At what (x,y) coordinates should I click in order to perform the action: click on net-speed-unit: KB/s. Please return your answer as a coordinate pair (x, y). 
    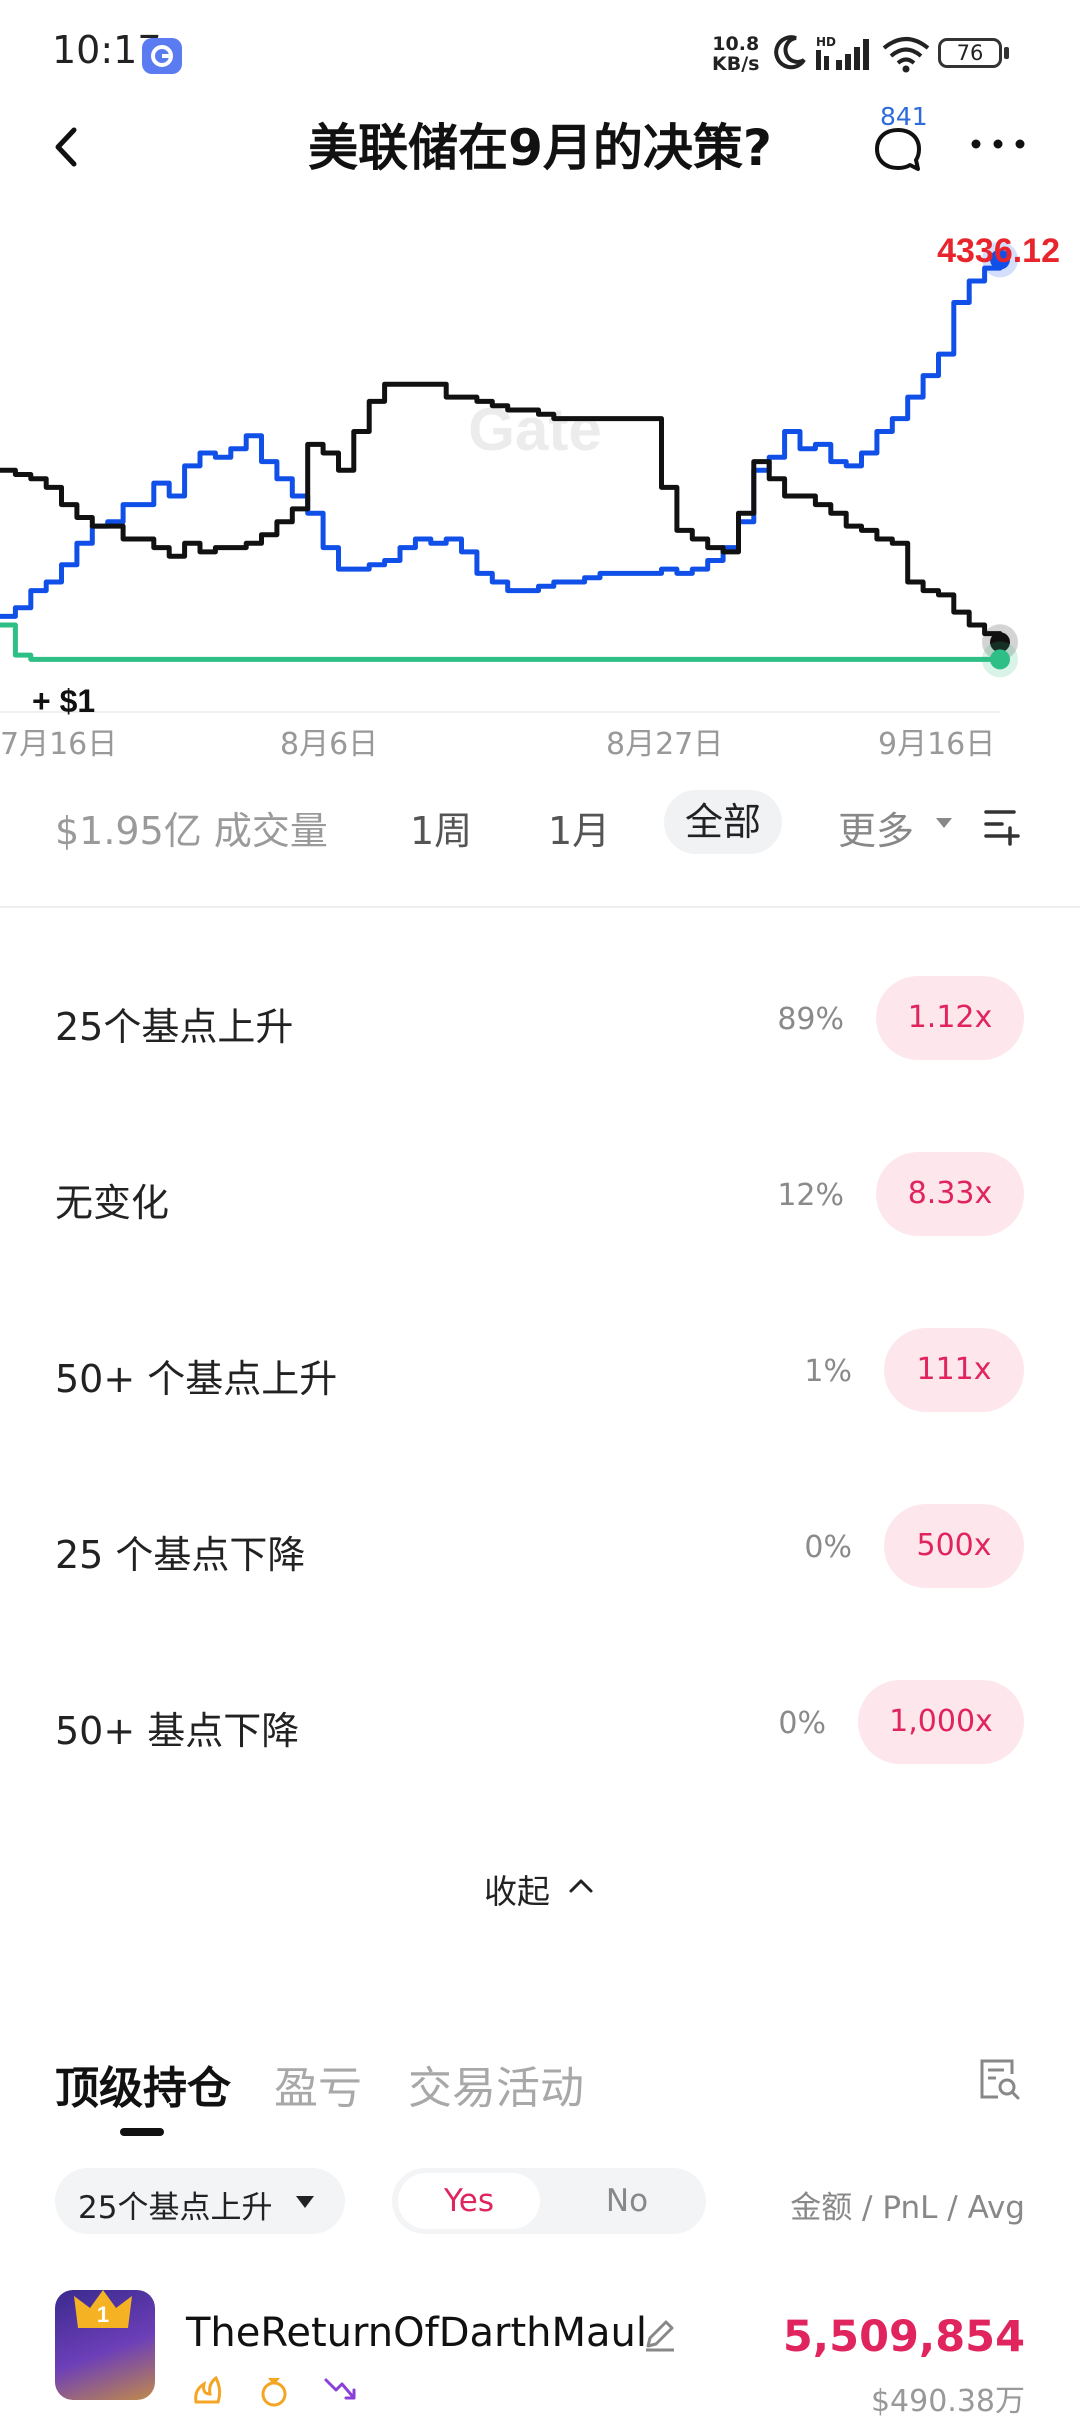
    Looking at the image, I should click on (736, 64).